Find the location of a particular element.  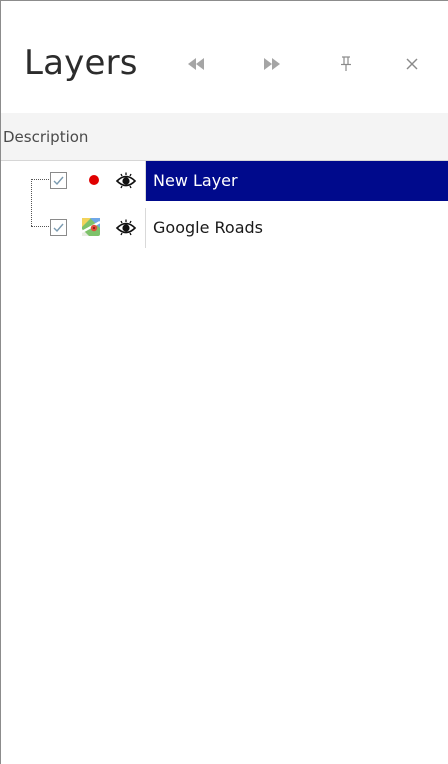

layer-label-cell: New Layer is located at coordinates (296, 181).